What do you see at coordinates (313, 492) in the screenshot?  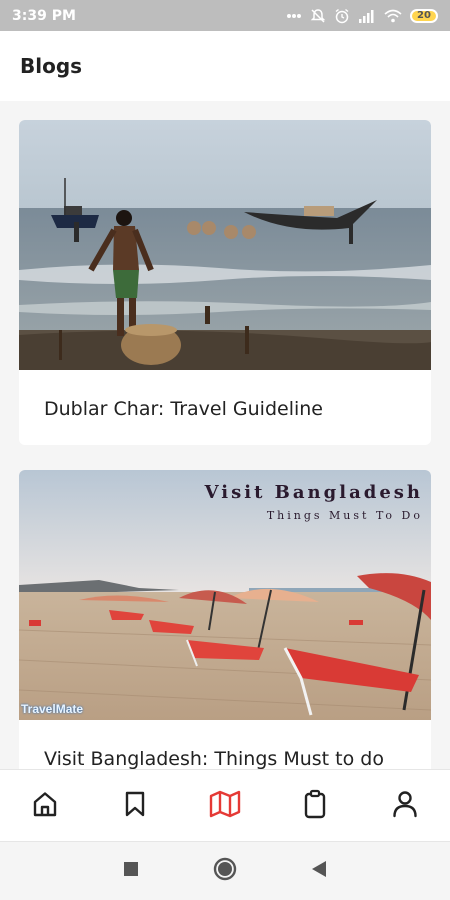 I see `image-overlay-title: Visit Bangladesh` at bounding box center [313, 492].